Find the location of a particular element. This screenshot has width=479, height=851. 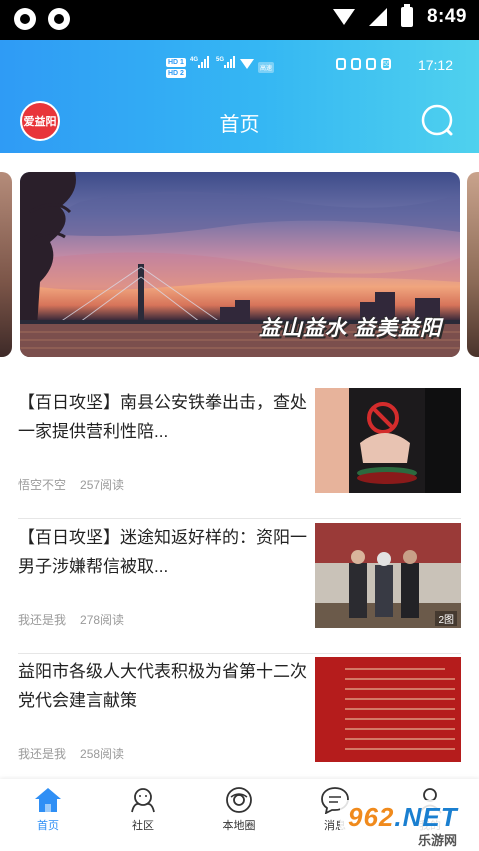

tab-label: 本地圈 is located at coordinates (239, 826).